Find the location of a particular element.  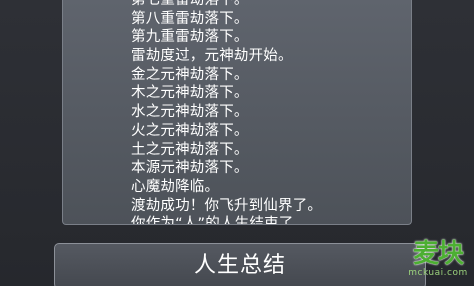

log-line: 第九重雷劫落下。 is located at coordinates (190, 37).